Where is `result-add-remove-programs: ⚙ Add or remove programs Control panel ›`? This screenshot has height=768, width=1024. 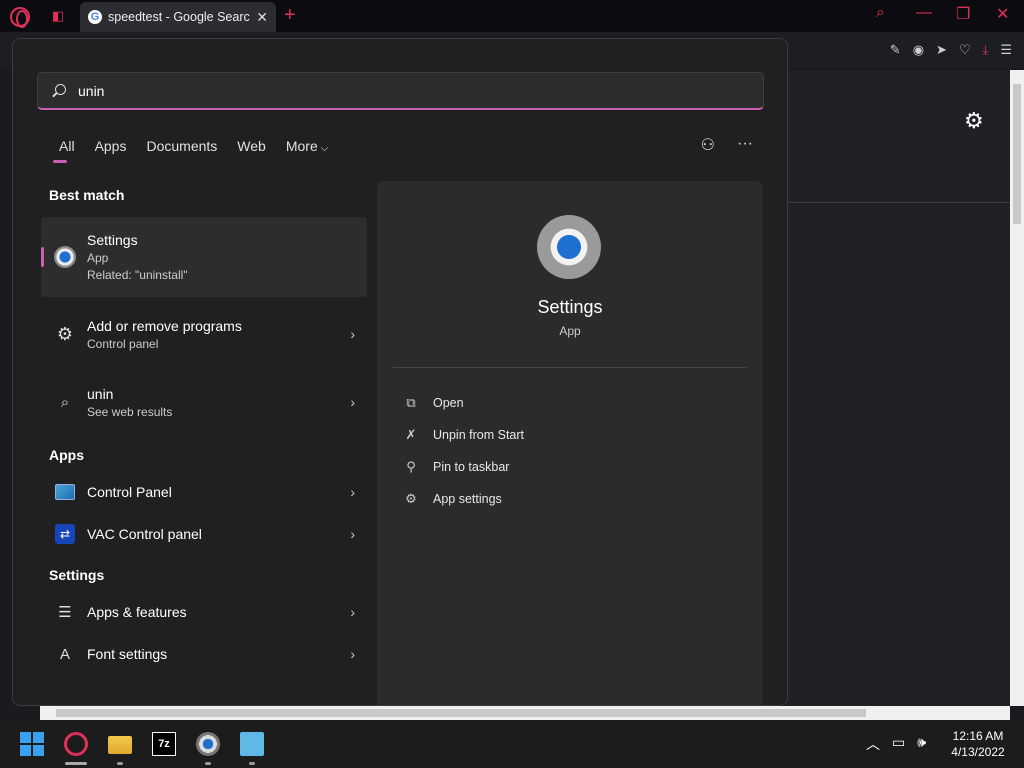 result-add-remove-programs: ⚙ Add or remove programs Control panel › is located at coordinates (204, 334).